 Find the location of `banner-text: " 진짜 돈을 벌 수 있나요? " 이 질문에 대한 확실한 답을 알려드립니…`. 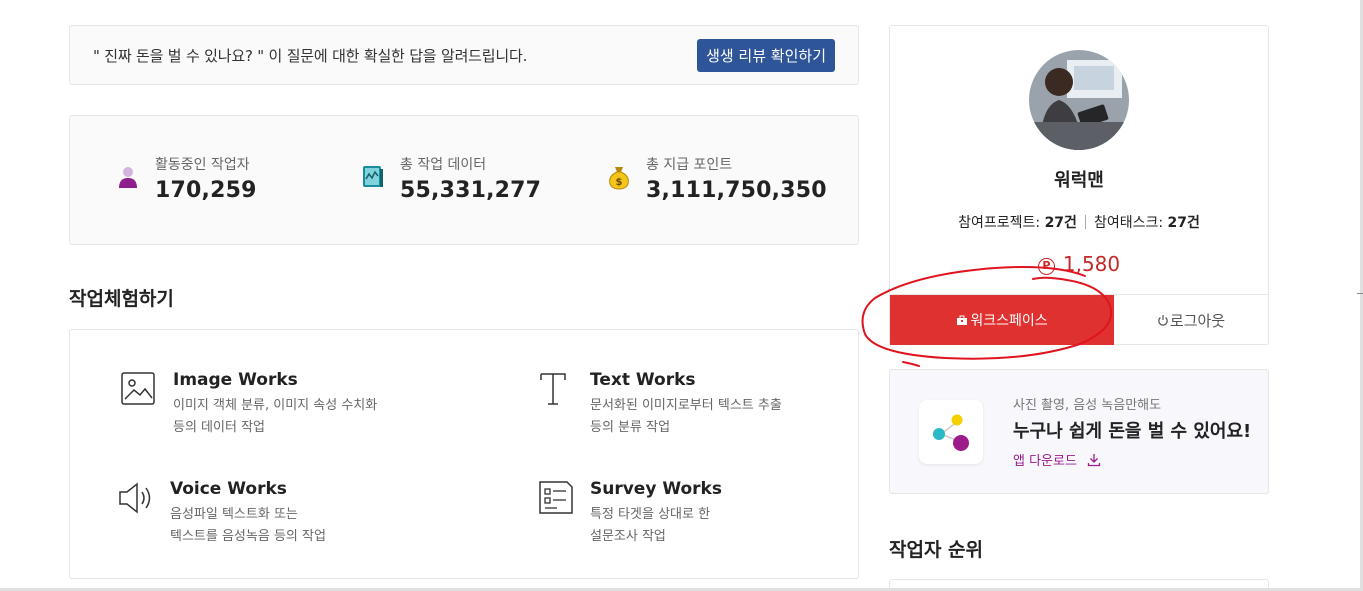

banner-text: " 진짜 돈을 벌 수 있나요? " 이 질문에 대한 확실한 답을 알려드립니… is located at coordinates (310, 55).